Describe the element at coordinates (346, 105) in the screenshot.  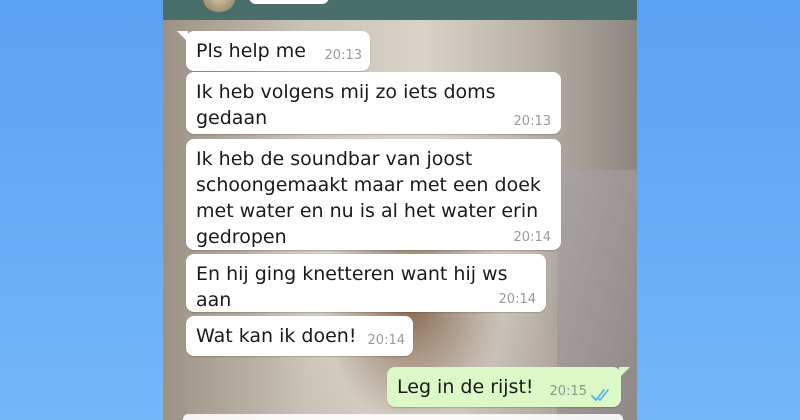
I see `message-text: Ik heb volgens mij zo iets doms gedaan` at that location.